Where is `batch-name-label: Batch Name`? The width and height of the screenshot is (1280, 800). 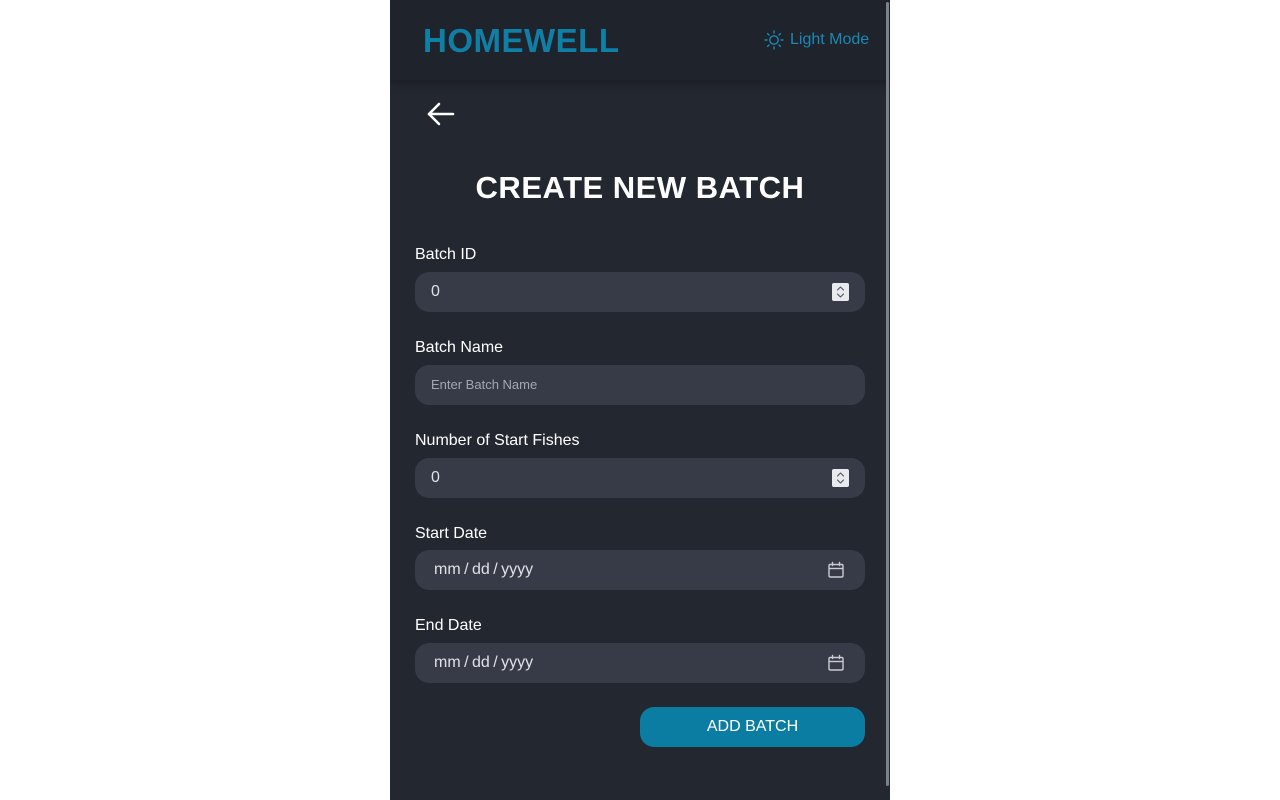 batch-name-label: Batch Name is located at coordinates (459, 347).